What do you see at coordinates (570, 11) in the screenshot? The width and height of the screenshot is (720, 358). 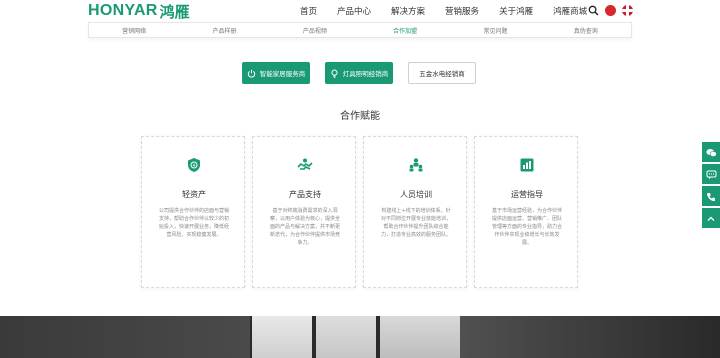 I see `nav-item-mall: 鸿雁商城` at bounding box center [570, 11].